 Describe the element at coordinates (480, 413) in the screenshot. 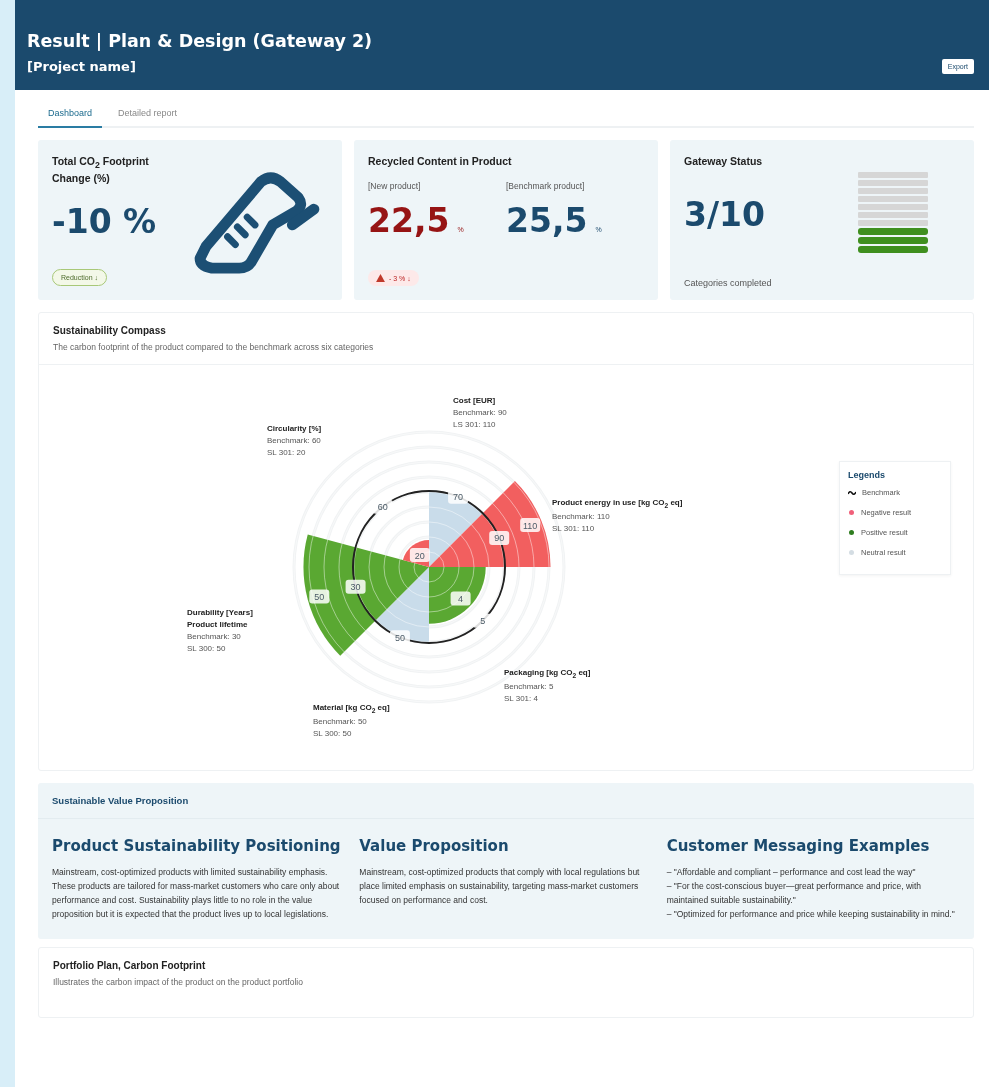

I see `benchmark-value: Benchmark: 90` at that location.